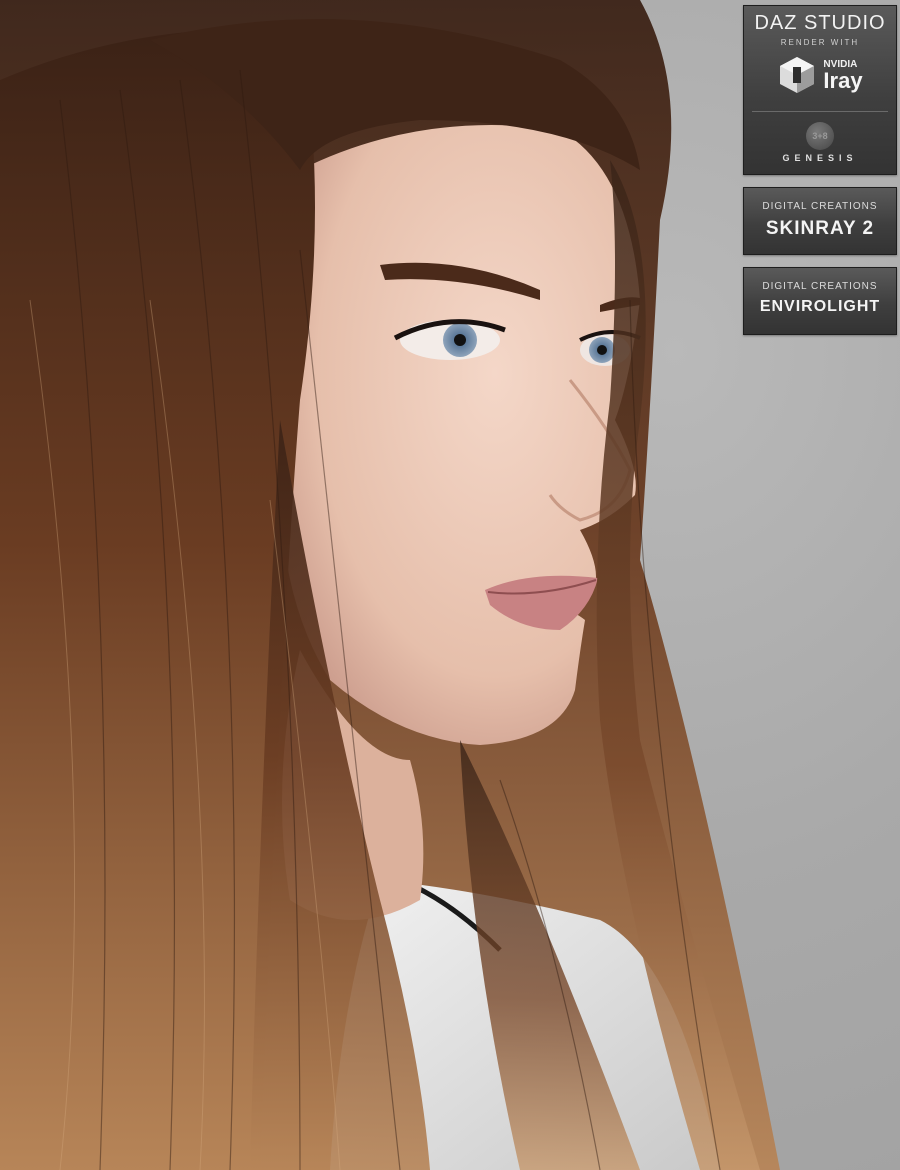 This screenshot has height=1170, width=900. I want to click on render-with-label: RENDER WITH, so click(820, 42).